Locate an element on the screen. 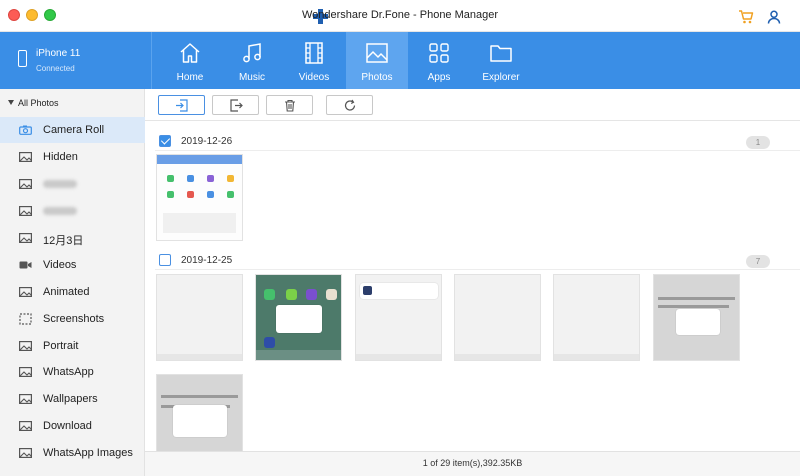  all-photos-header: All Photos is located at coordinates (33, 103).